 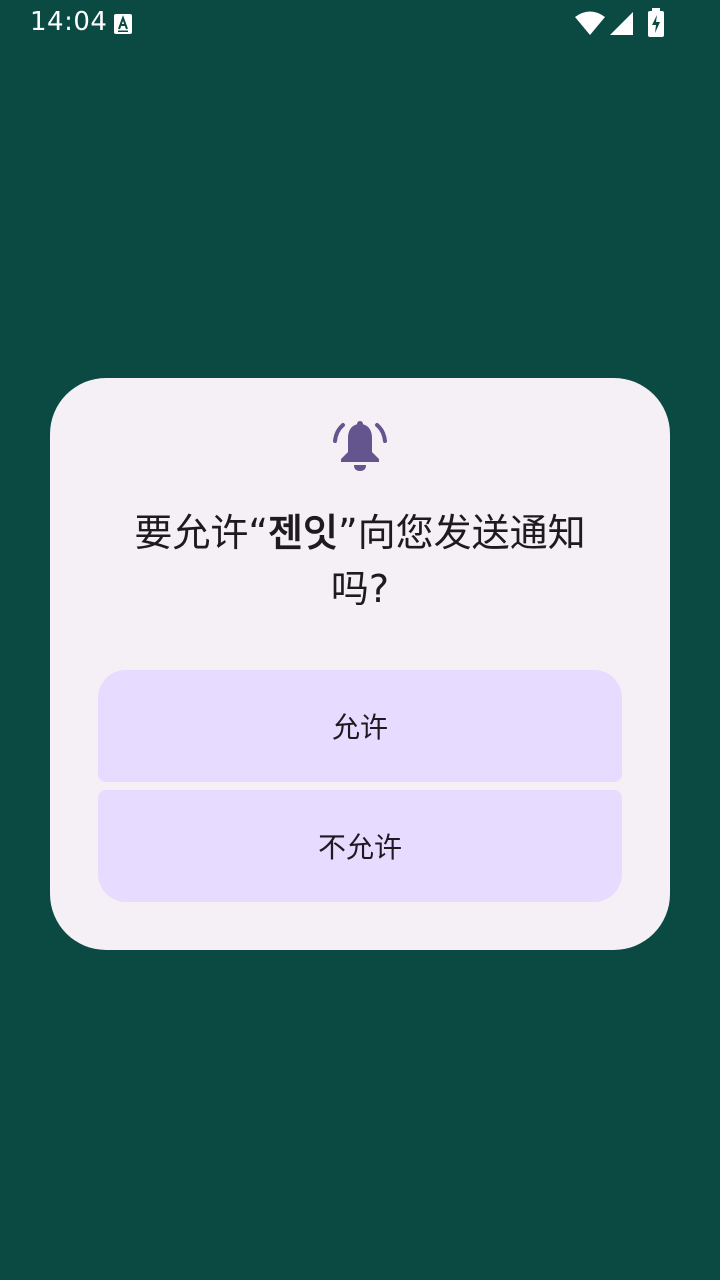 I want to click on wifi-icon, so click(x=590, y=23).